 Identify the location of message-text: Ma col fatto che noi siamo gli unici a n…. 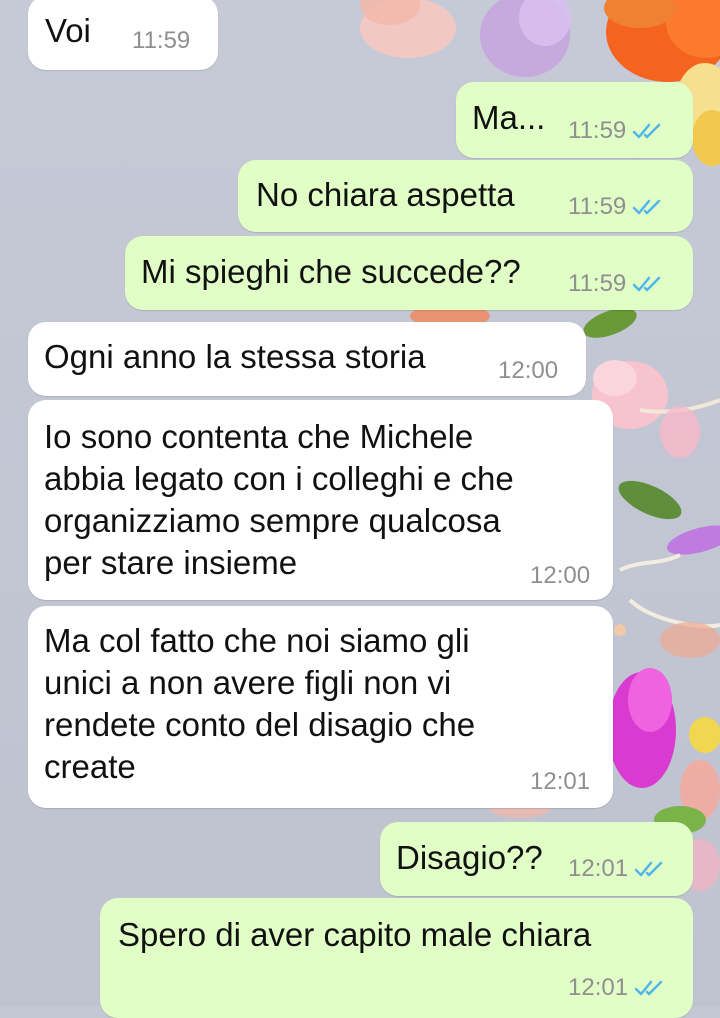
(260, 703).